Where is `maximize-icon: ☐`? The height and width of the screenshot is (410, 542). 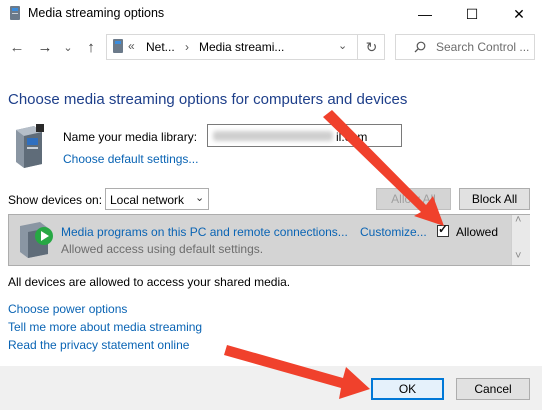 maximize-icon: ☐ is located at coordinates (472, 13).